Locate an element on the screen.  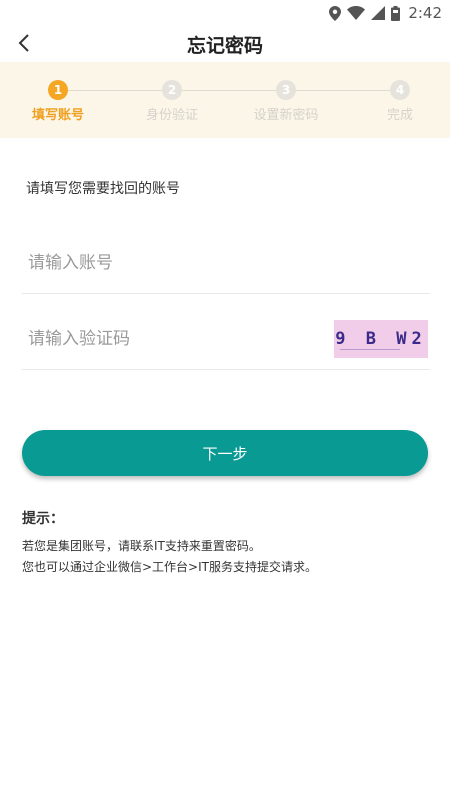
step-number: 1 is located at coordinates (58, 90).